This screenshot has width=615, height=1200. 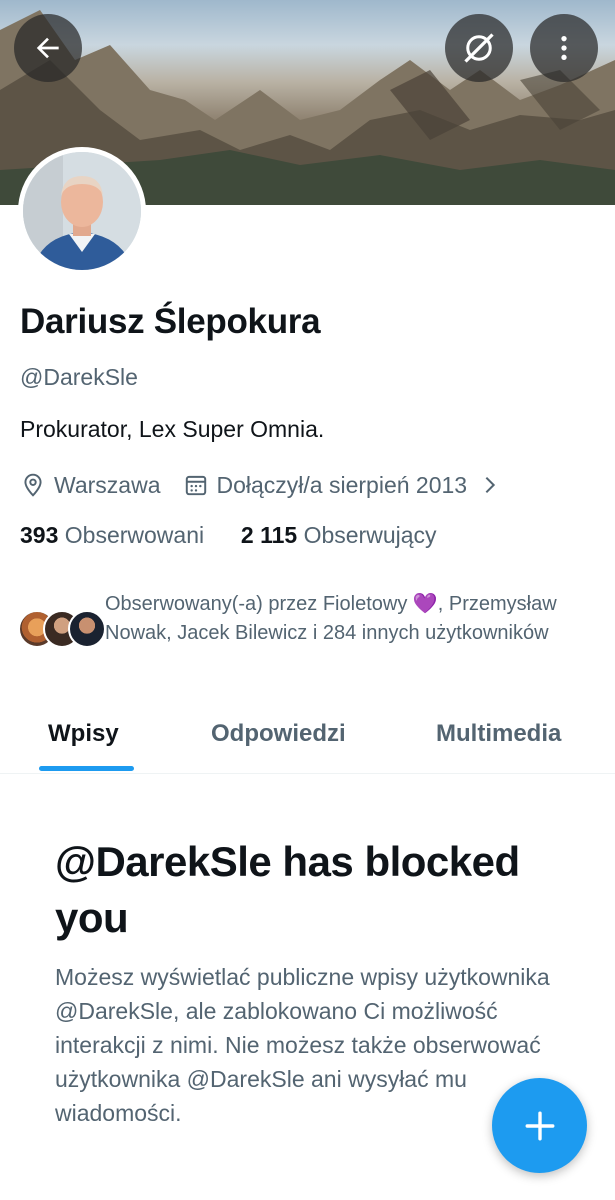 I want to click on tab-replies: Odpowiedzi, so click(x=278, y=734).